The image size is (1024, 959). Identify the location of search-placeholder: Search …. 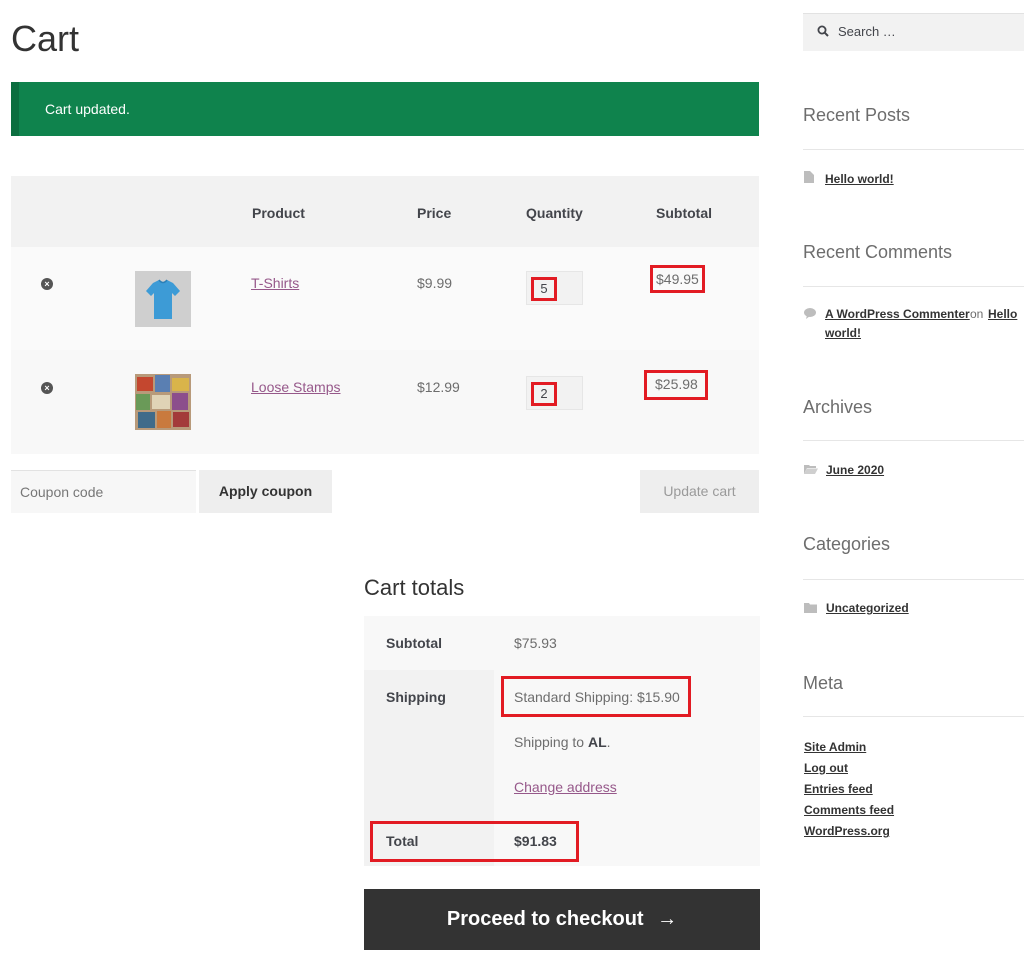
(867, 31).